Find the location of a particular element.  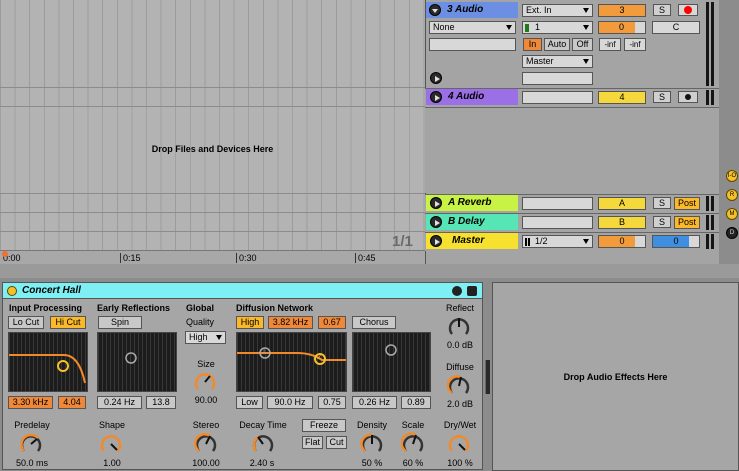

track-3-solo: S is located at coordinates (662, 10).